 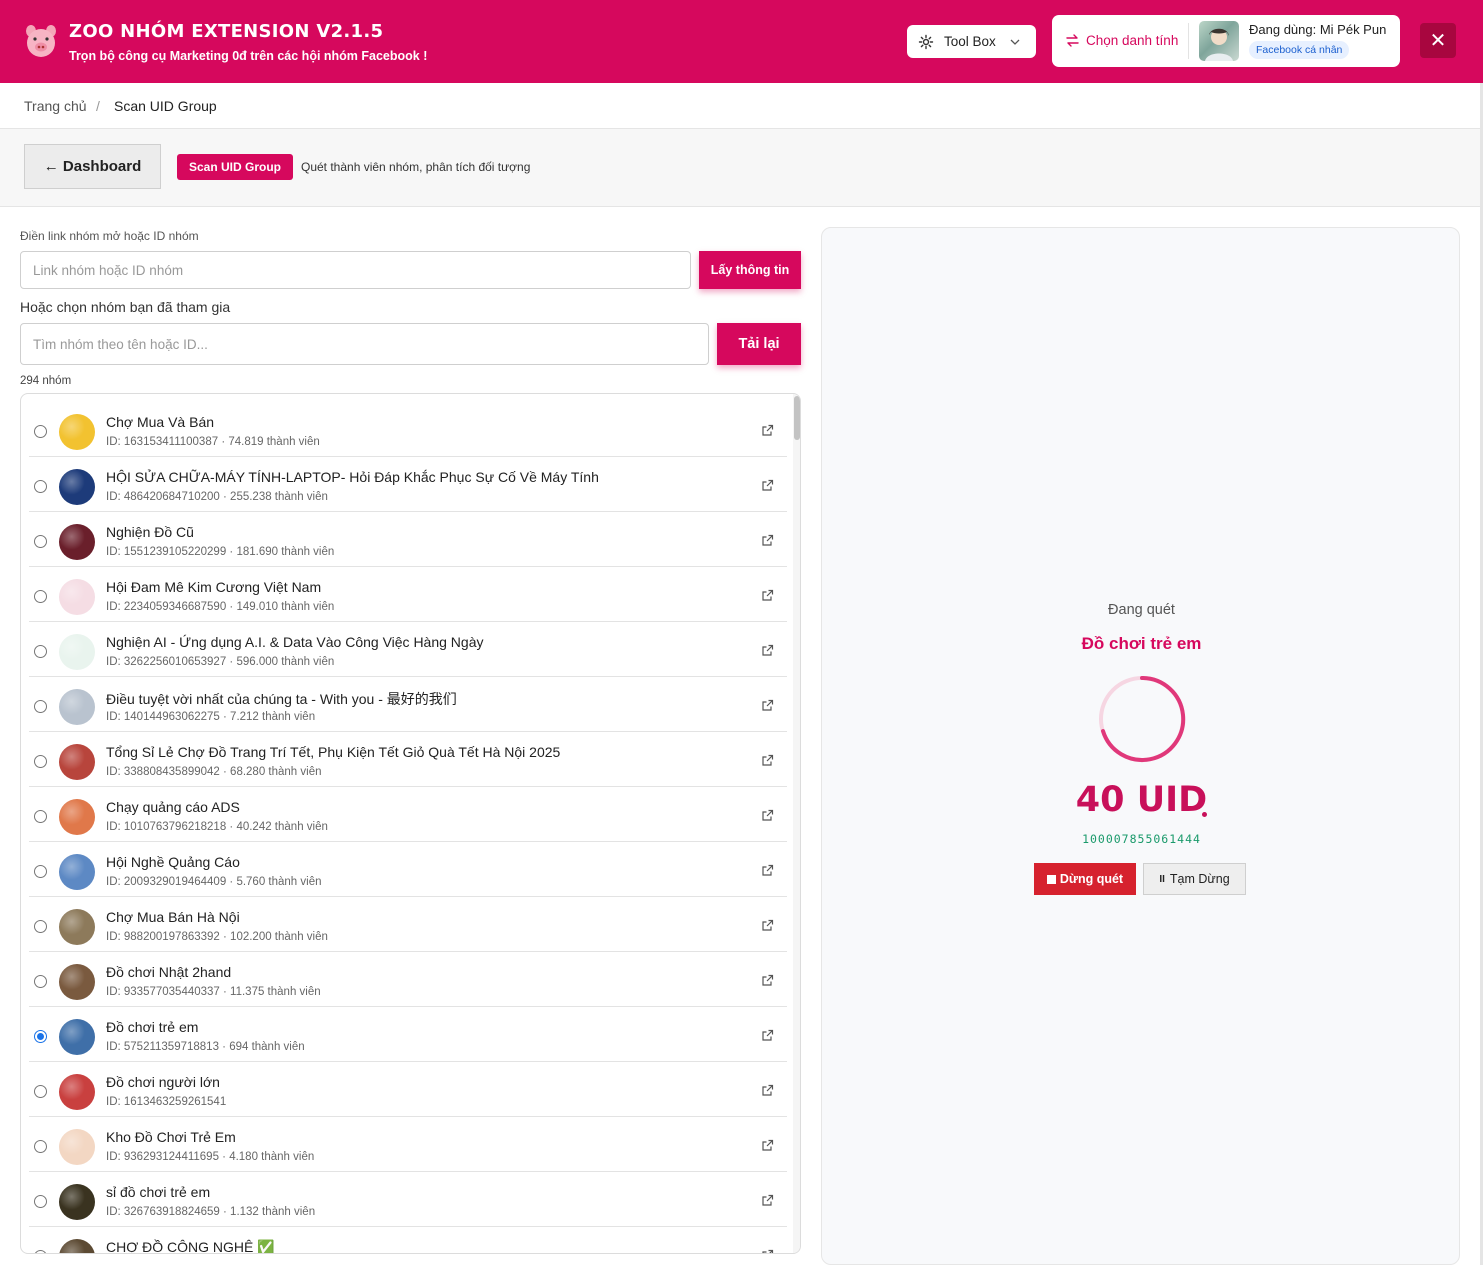 What do you see at coordinates (1438, 40) in the screenshot?
I see `close-button: ✕` at bounding box center [1438, 40].